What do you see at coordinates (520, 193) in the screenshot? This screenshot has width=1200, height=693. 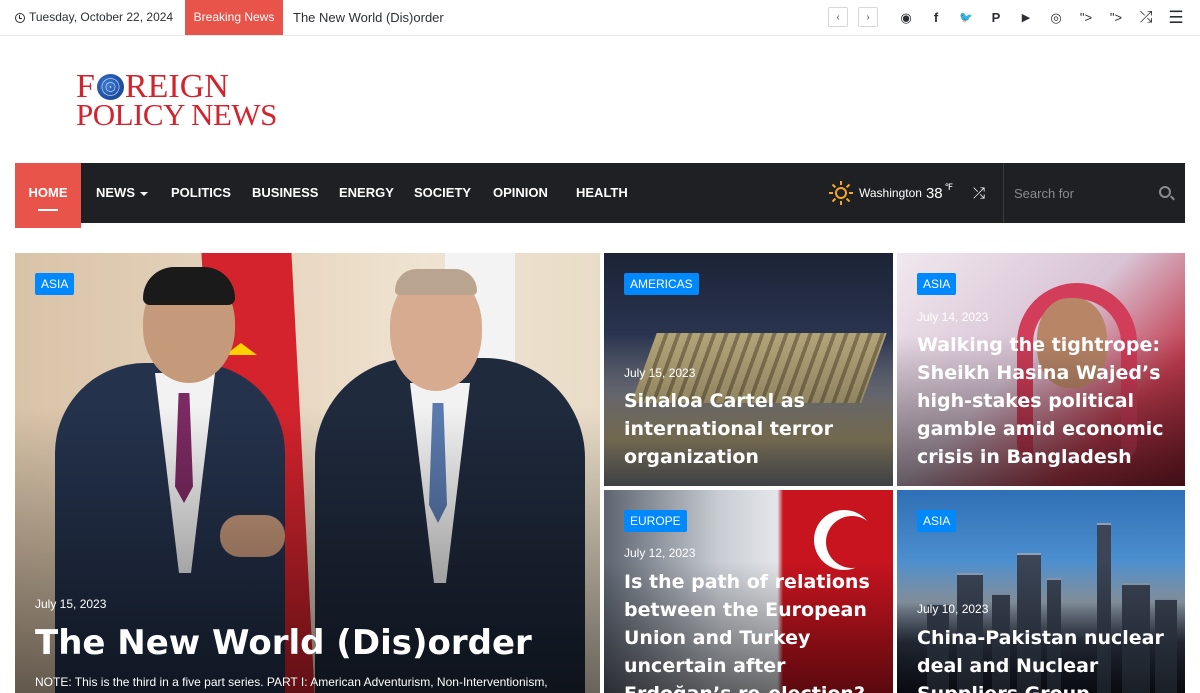 I see `nav-opinion: Opinion` at bounding box center [520, 193].